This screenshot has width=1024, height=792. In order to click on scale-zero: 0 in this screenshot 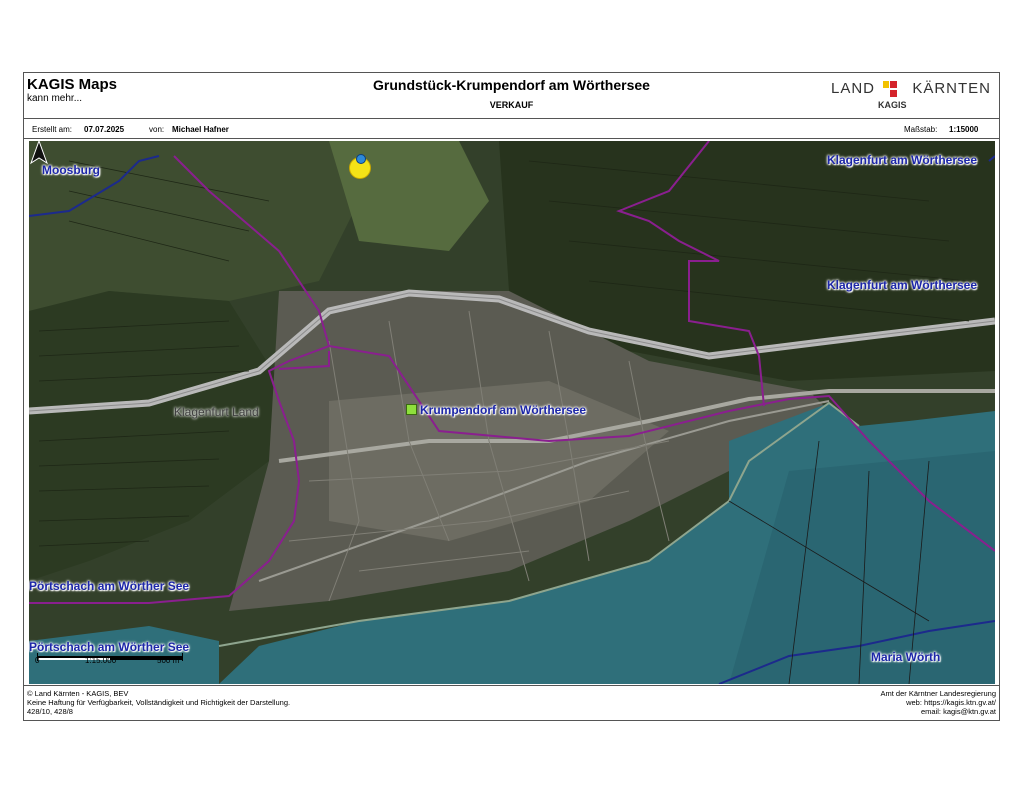, I will do `click(37, 660)`.